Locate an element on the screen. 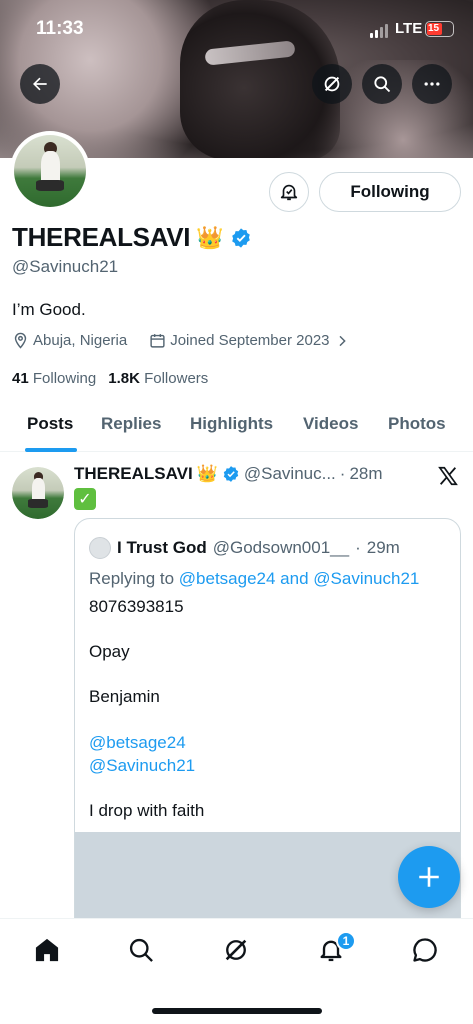 Image resolution: width=473 pixels, height=1024 pixels. profile-tabs: Posts Replies Highlights Videos Photos is located at coordinates (236, 426).